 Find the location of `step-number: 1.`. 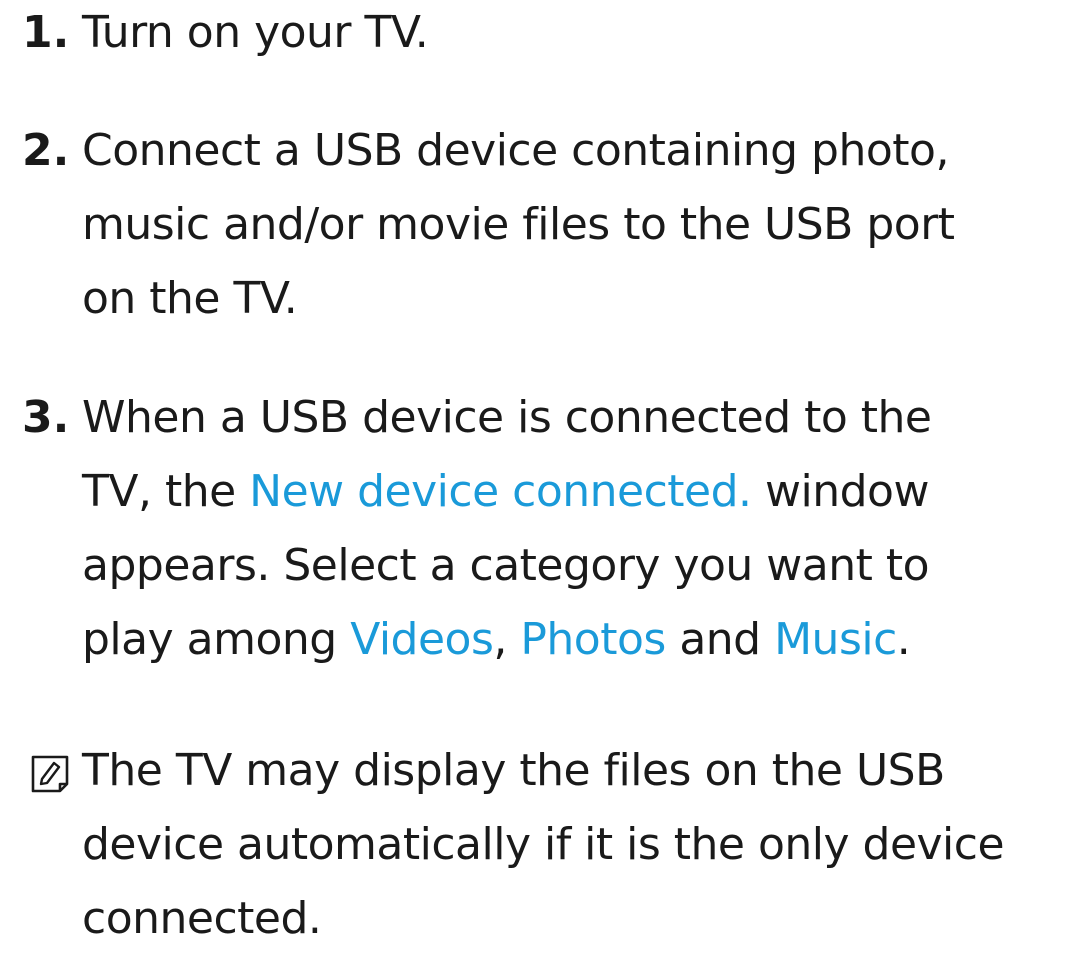

step-number: 1. is located at coordinates (46, 32).